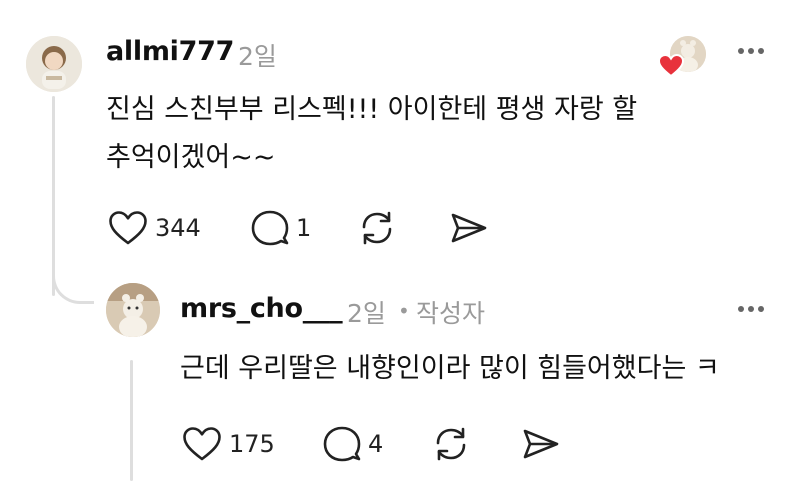  I want to click on reply-more-options-icon, so click(751, 309).